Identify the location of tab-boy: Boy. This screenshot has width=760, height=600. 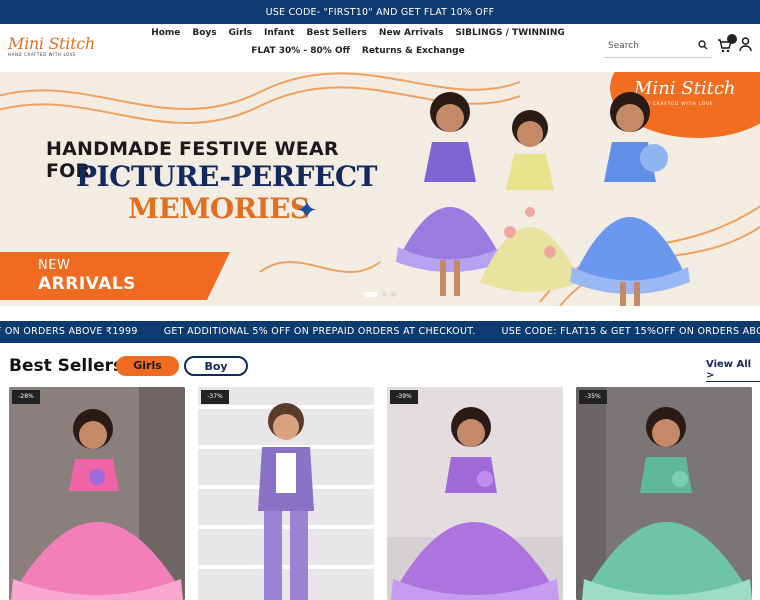
(216, 366).